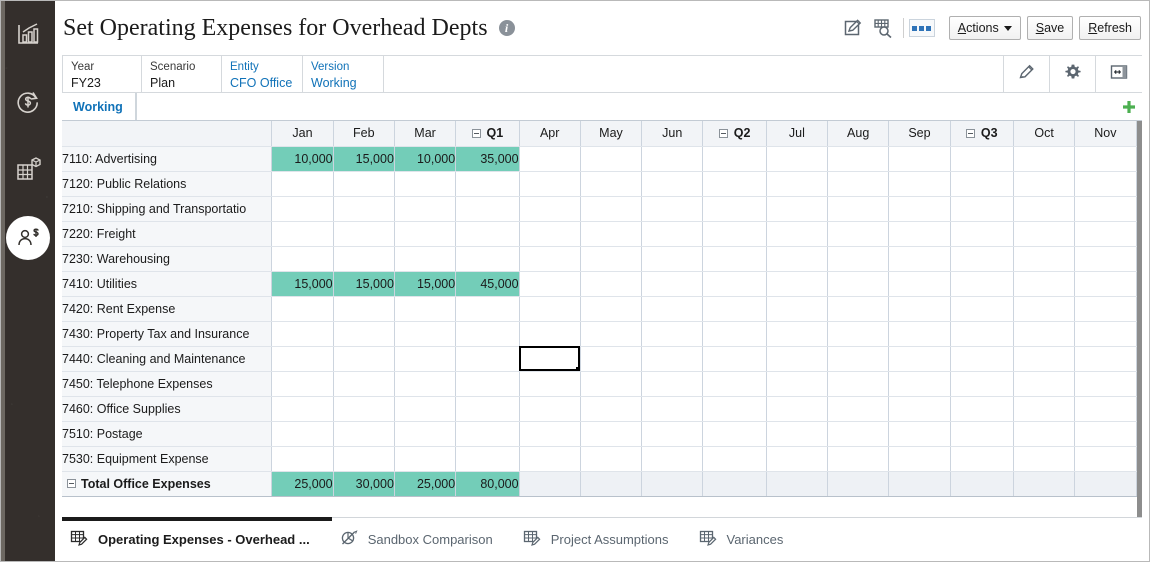 Image resolution: width=1150 pixels, height=562 pixels. What do you see at coordinates (167, 384) in the screenshot?
I see `row-header-cell: 7450: Telephone Expenses` at bounding box center [167, 384].